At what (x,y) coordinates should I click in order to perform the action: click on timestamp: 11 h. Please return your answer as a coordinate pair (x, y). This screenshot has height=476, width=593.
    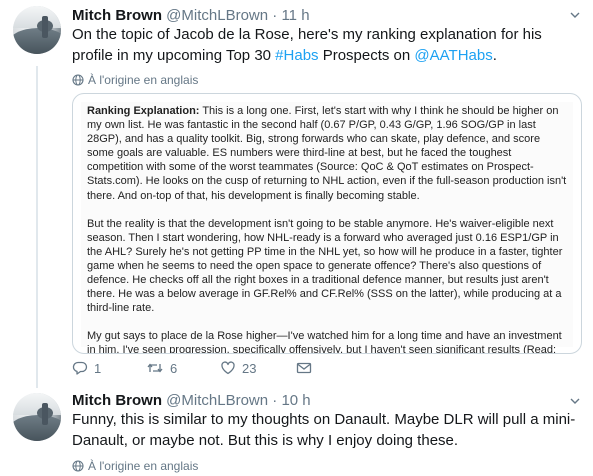
    Looking at the image, I should click on (295, 15).